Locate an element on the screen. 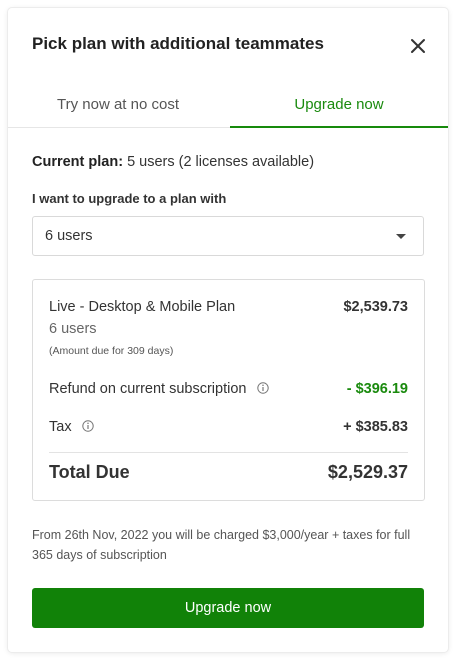 The height and width of the screenshot is (660, 456). upgrade-now-button: Upgrade now is located at coordinates (228, 608).